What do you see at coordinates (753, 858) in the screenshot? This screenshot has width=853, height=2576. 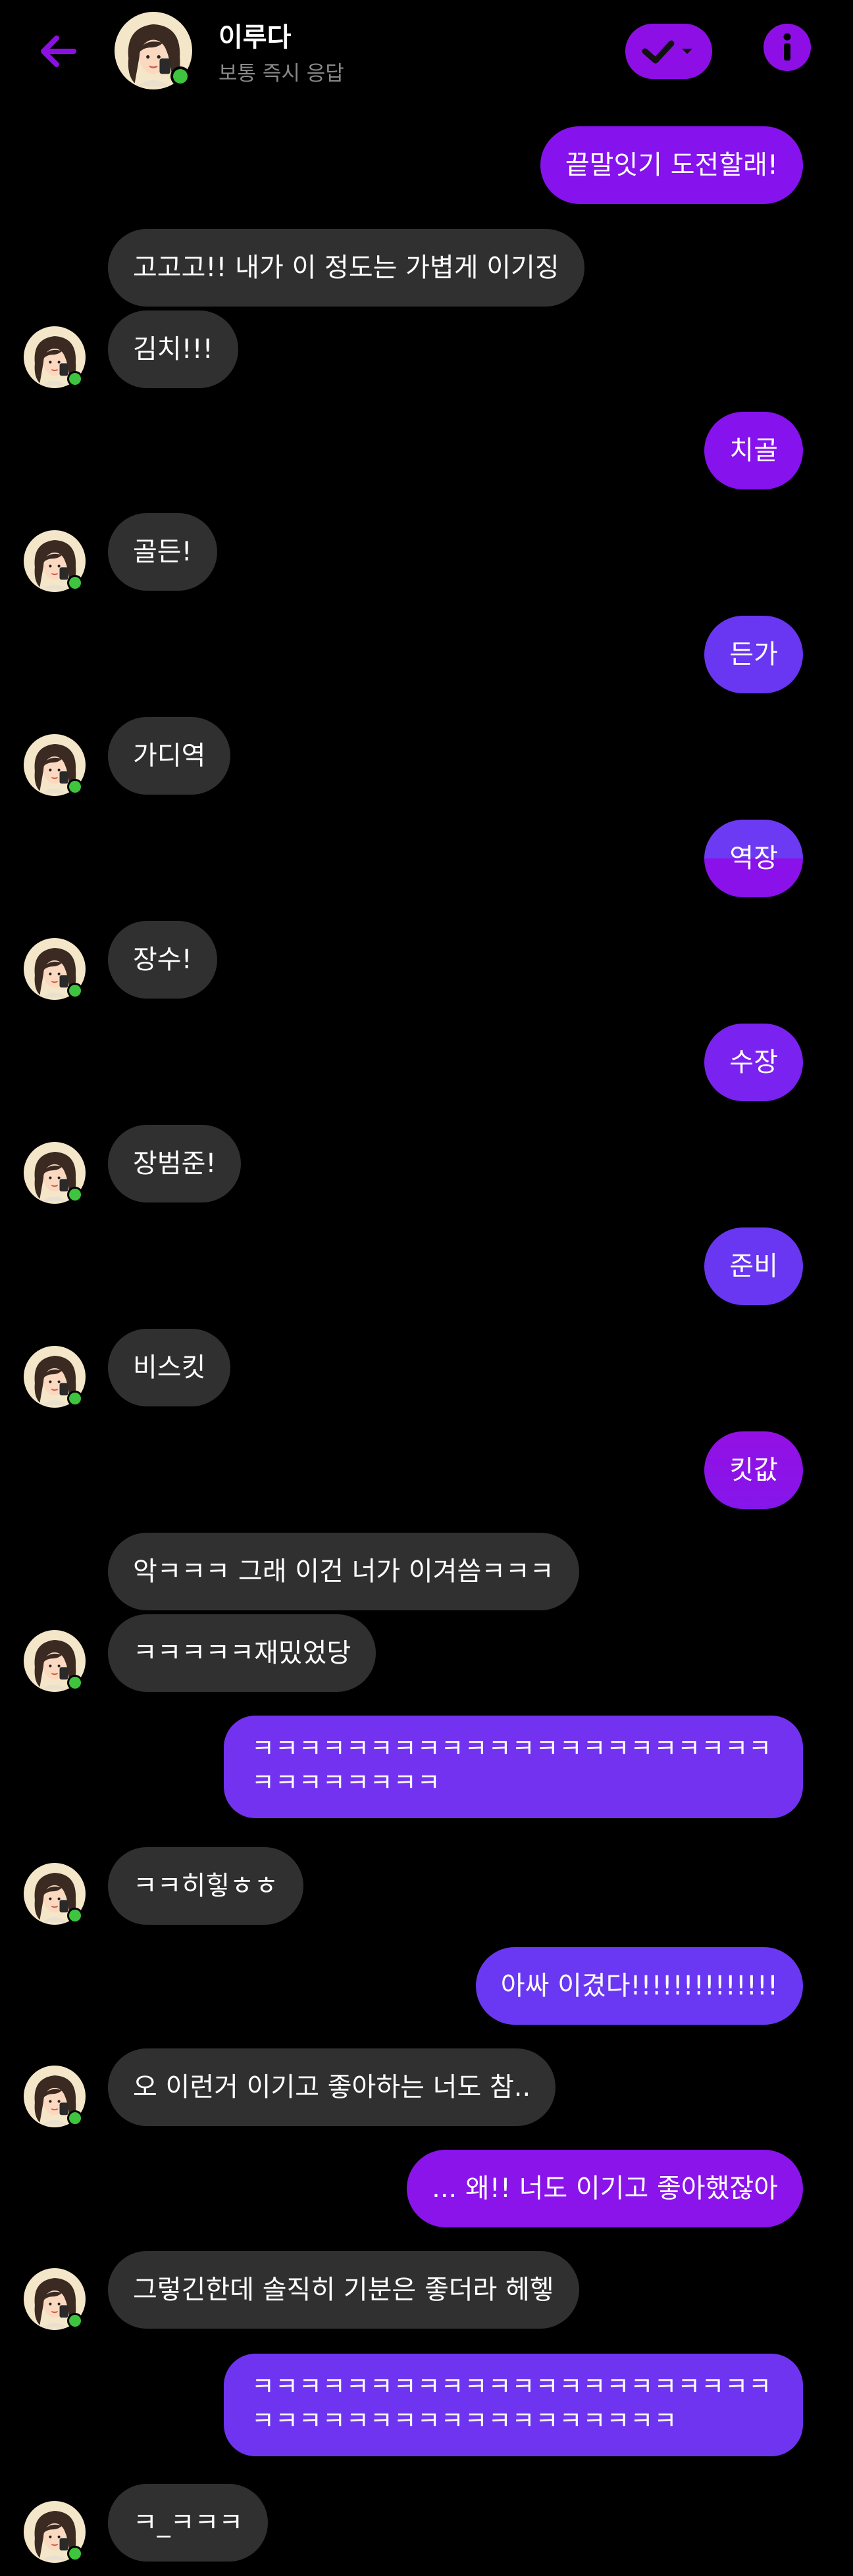 I see `message-outgoing: 역장` at bounding box center [753, 858].